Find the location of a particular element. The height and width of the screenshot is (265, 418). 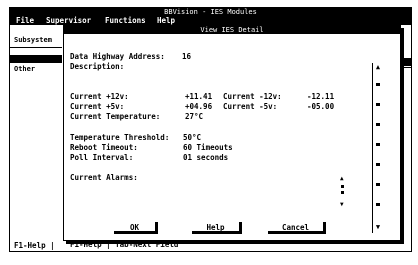

address-label: Data Highway Address: is located at coordinates (117, 56).